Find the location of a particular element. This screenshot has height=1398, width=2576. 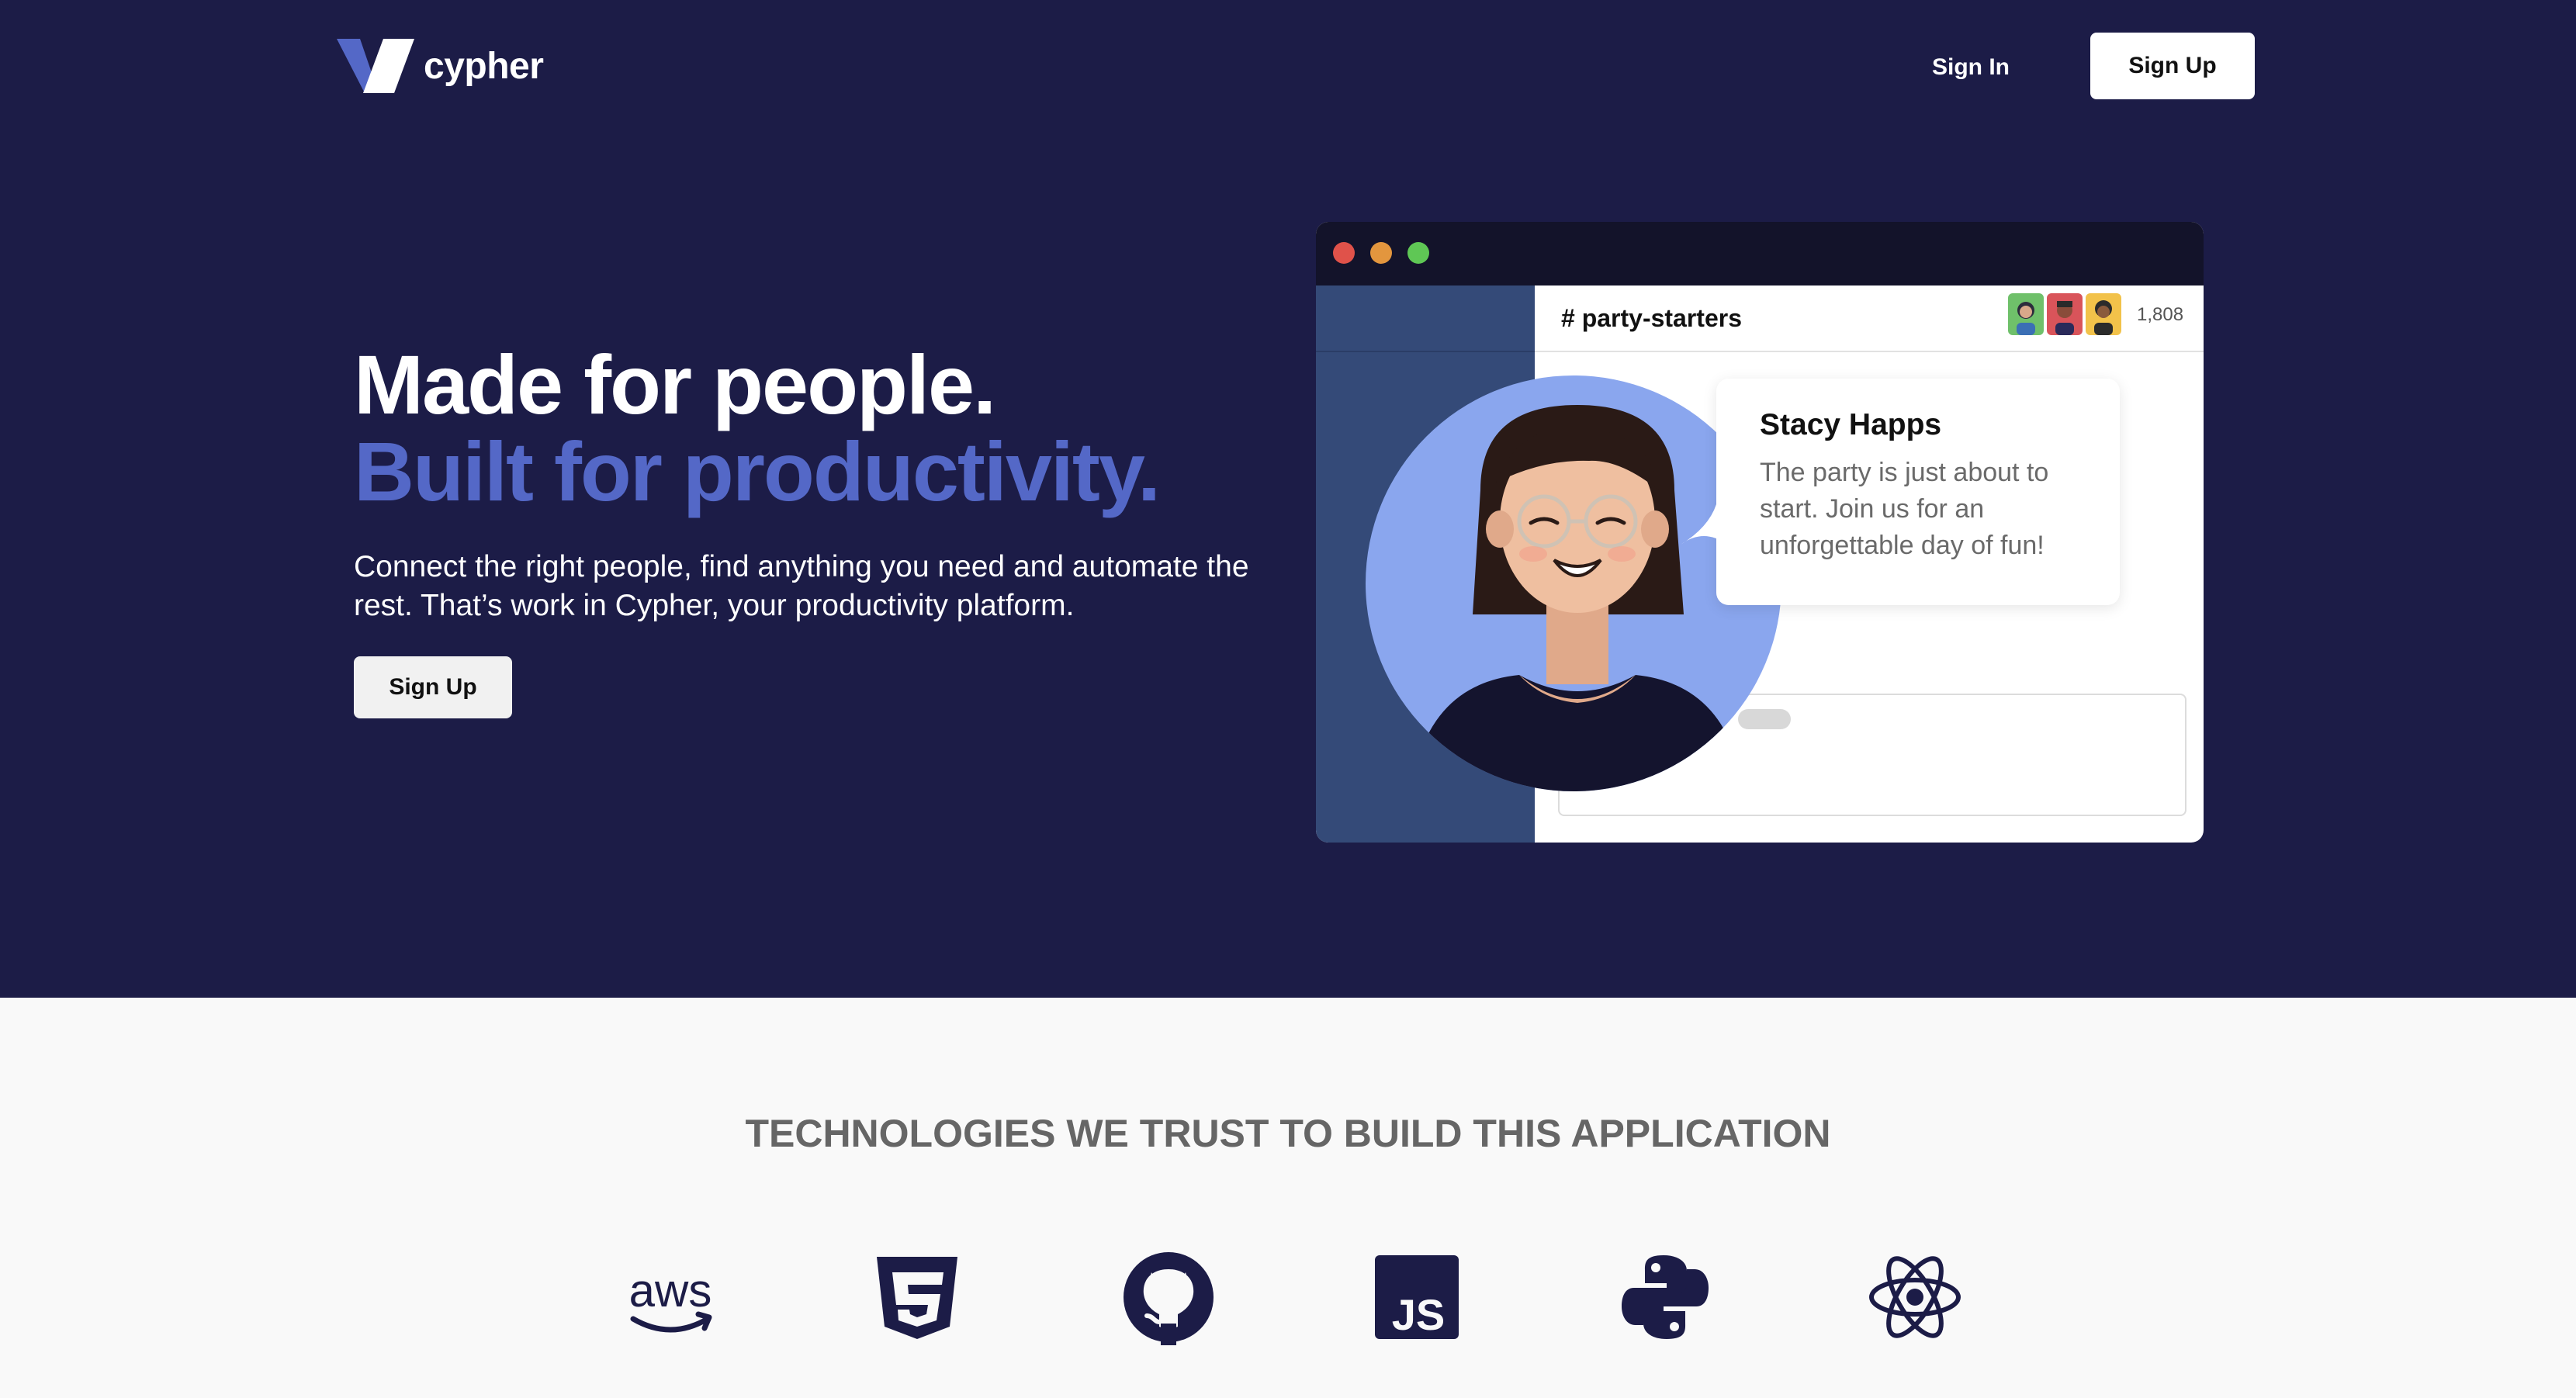

hero-headline: Made for people. Built for productivity. is located at coordinates (757, 427).